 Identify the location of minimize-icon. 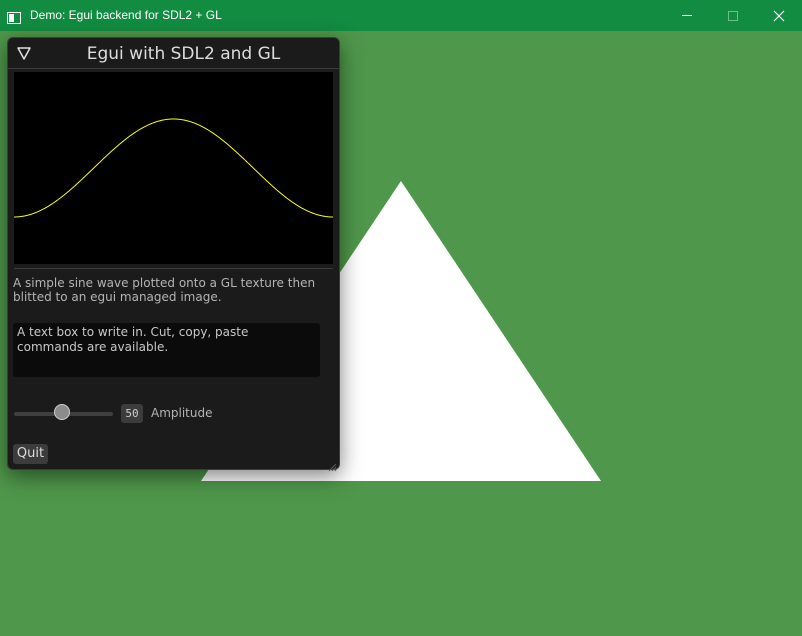
(687, 15).